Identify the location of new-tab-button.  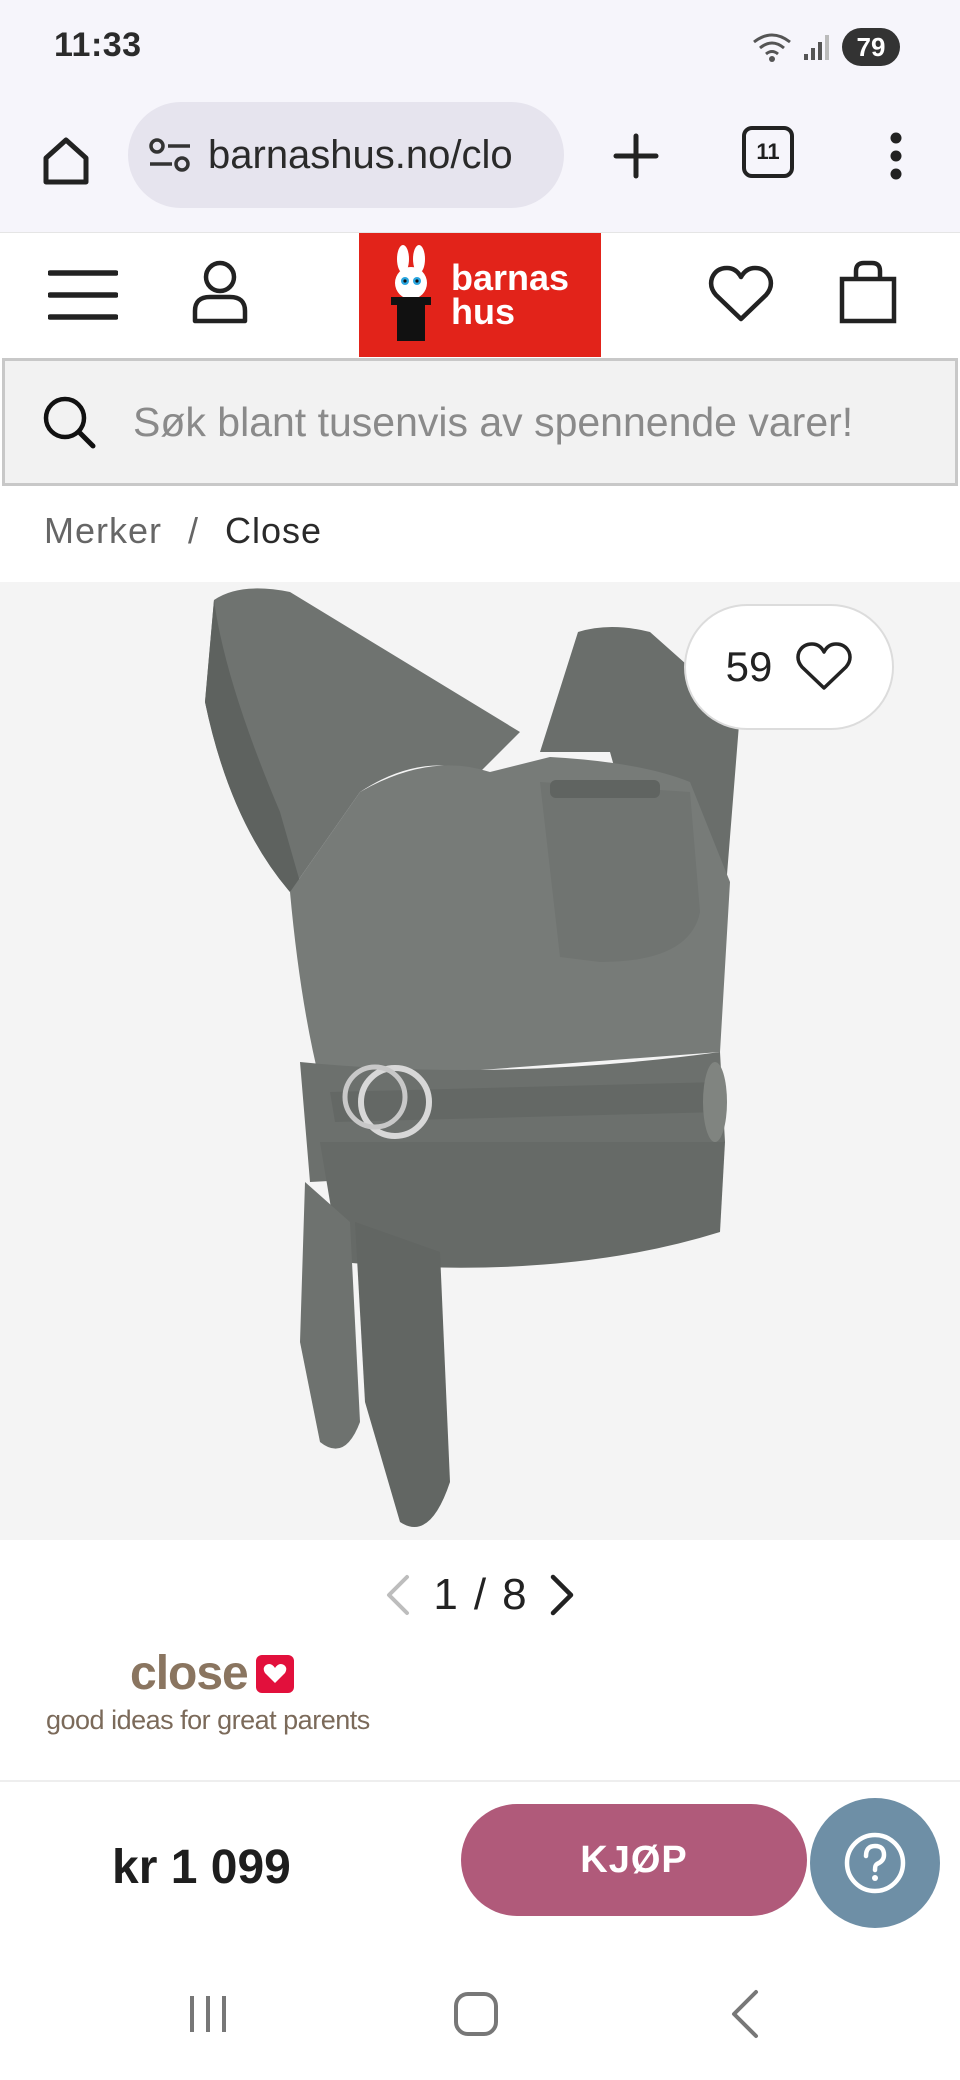
(636, 156).